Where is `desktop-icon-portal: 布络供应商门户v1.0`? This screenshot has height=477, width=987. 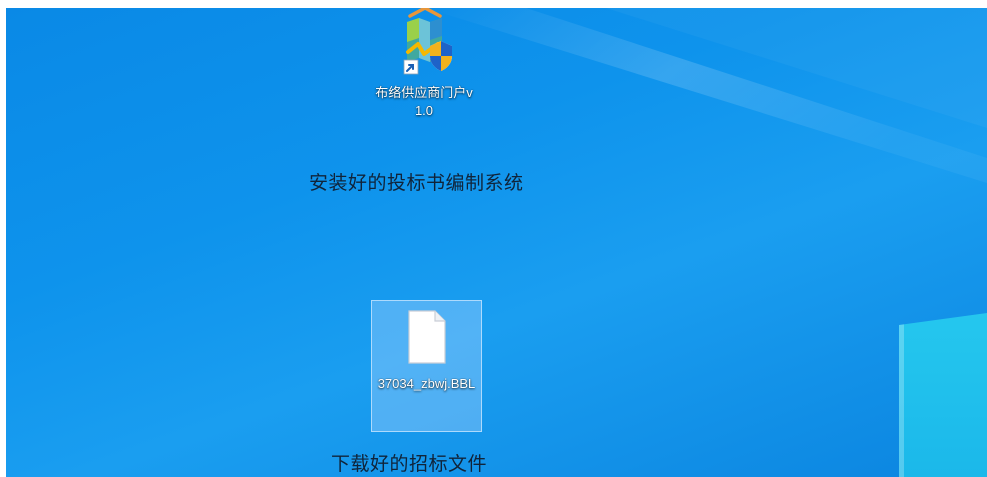
desktop-icon-portal: 布络供应商门户v1.0 is located at coordinates (424, 73).